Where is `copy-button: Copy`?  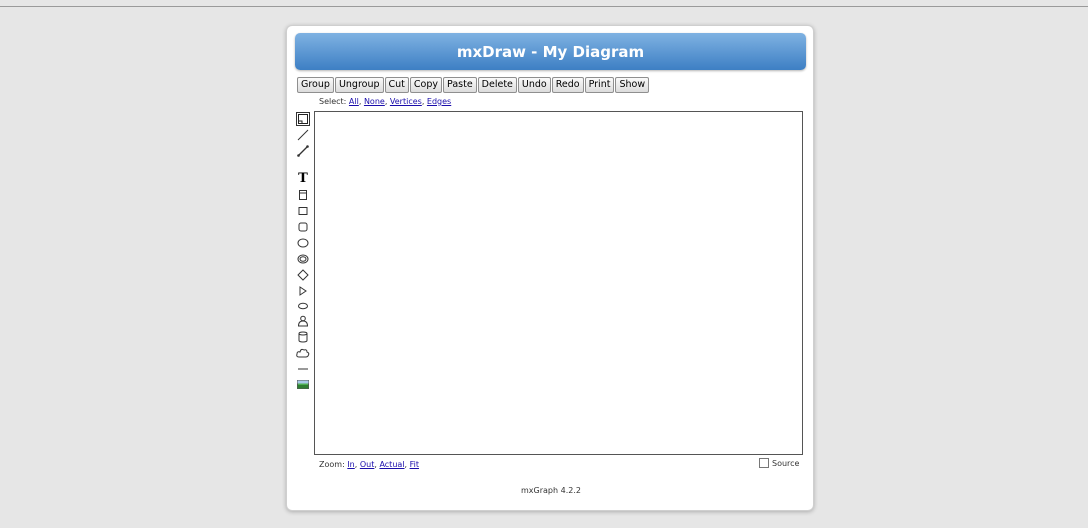 copy-button: Copy is located at coordinates (426, 85).